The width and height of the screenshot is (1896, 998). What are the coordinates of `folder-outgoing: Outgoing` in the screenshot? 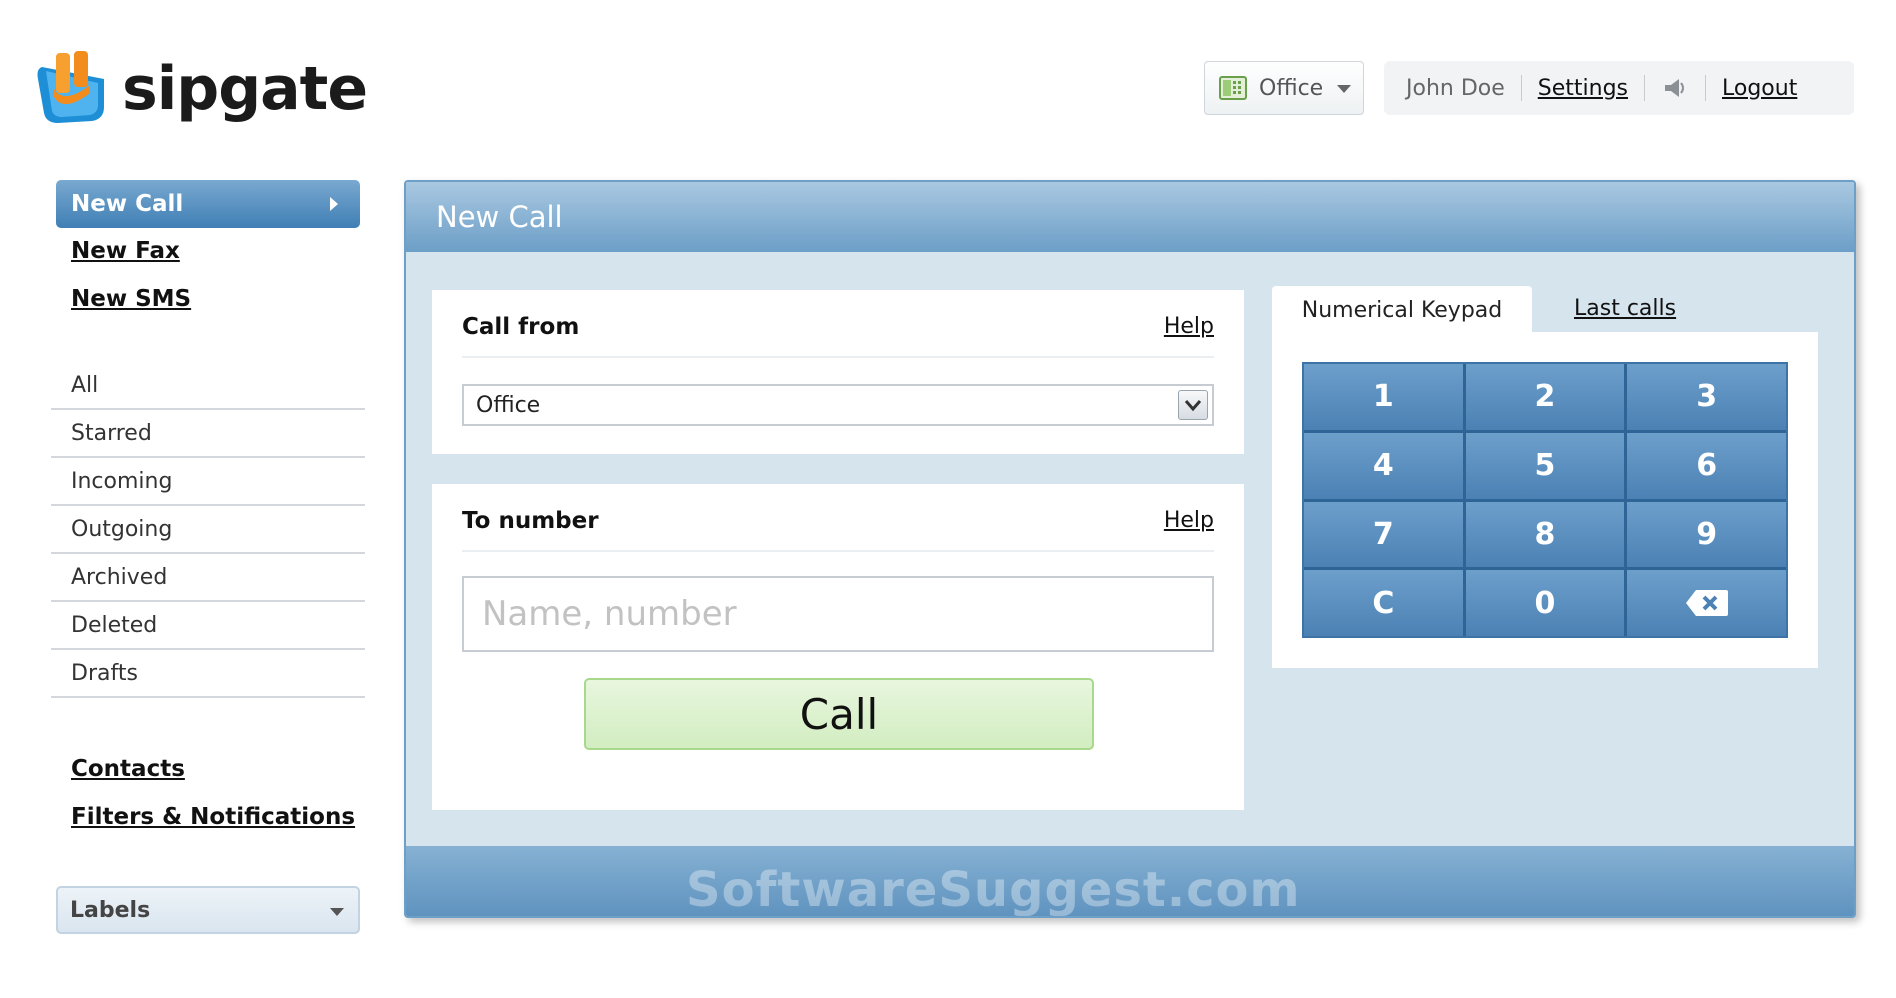 It's located at (208, 530).